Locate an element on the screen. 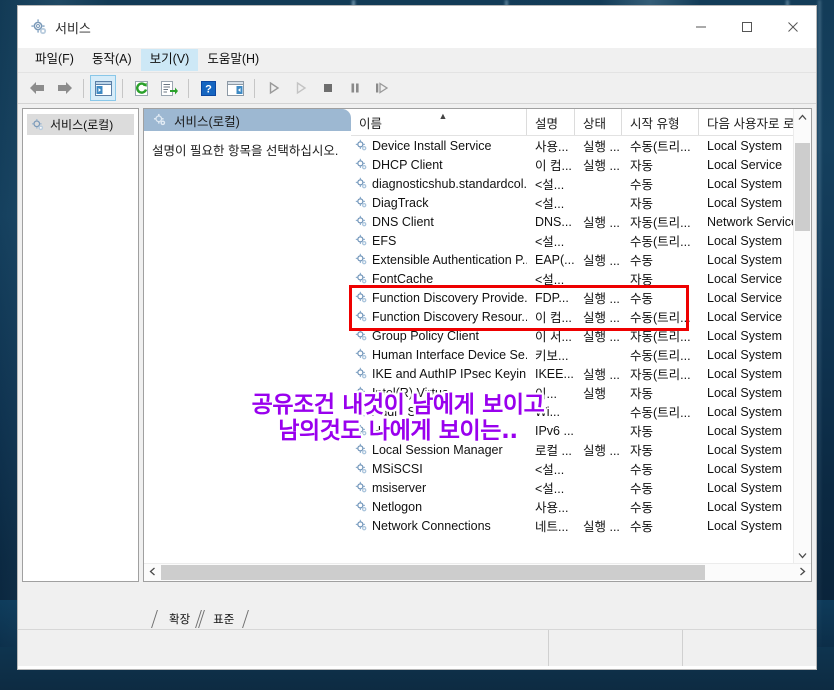 Image resolution: width=834 pixels, height=690 pixels. scroll-left-arrow-icon is located at coordinates (152, 572).